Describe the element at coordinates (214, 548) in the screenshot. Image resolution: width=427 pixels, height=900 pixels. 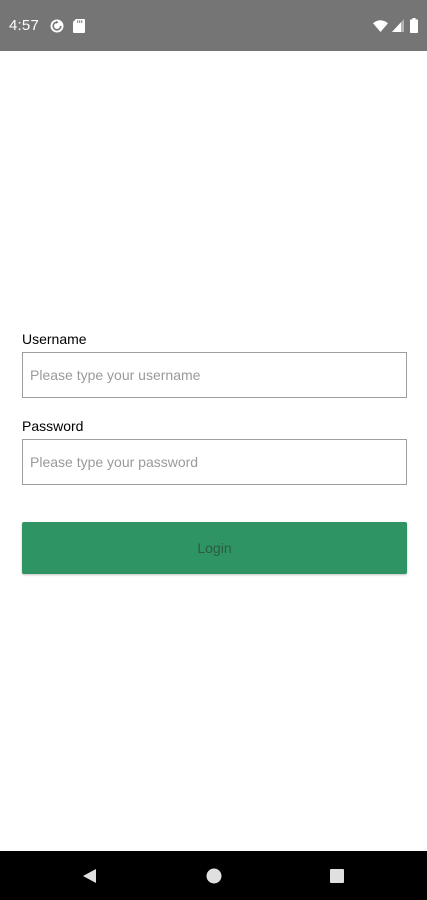
I see `login-button: Login` at that location.